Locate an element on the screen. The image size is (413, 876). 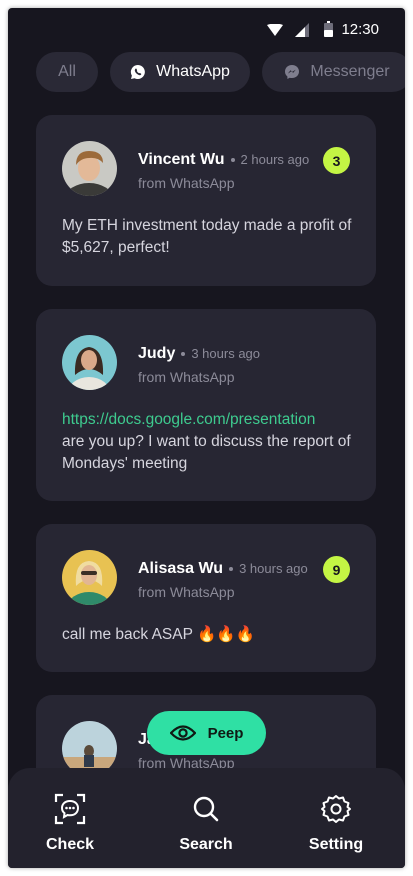
nav-check: Check is located at coordinates (70, 823).